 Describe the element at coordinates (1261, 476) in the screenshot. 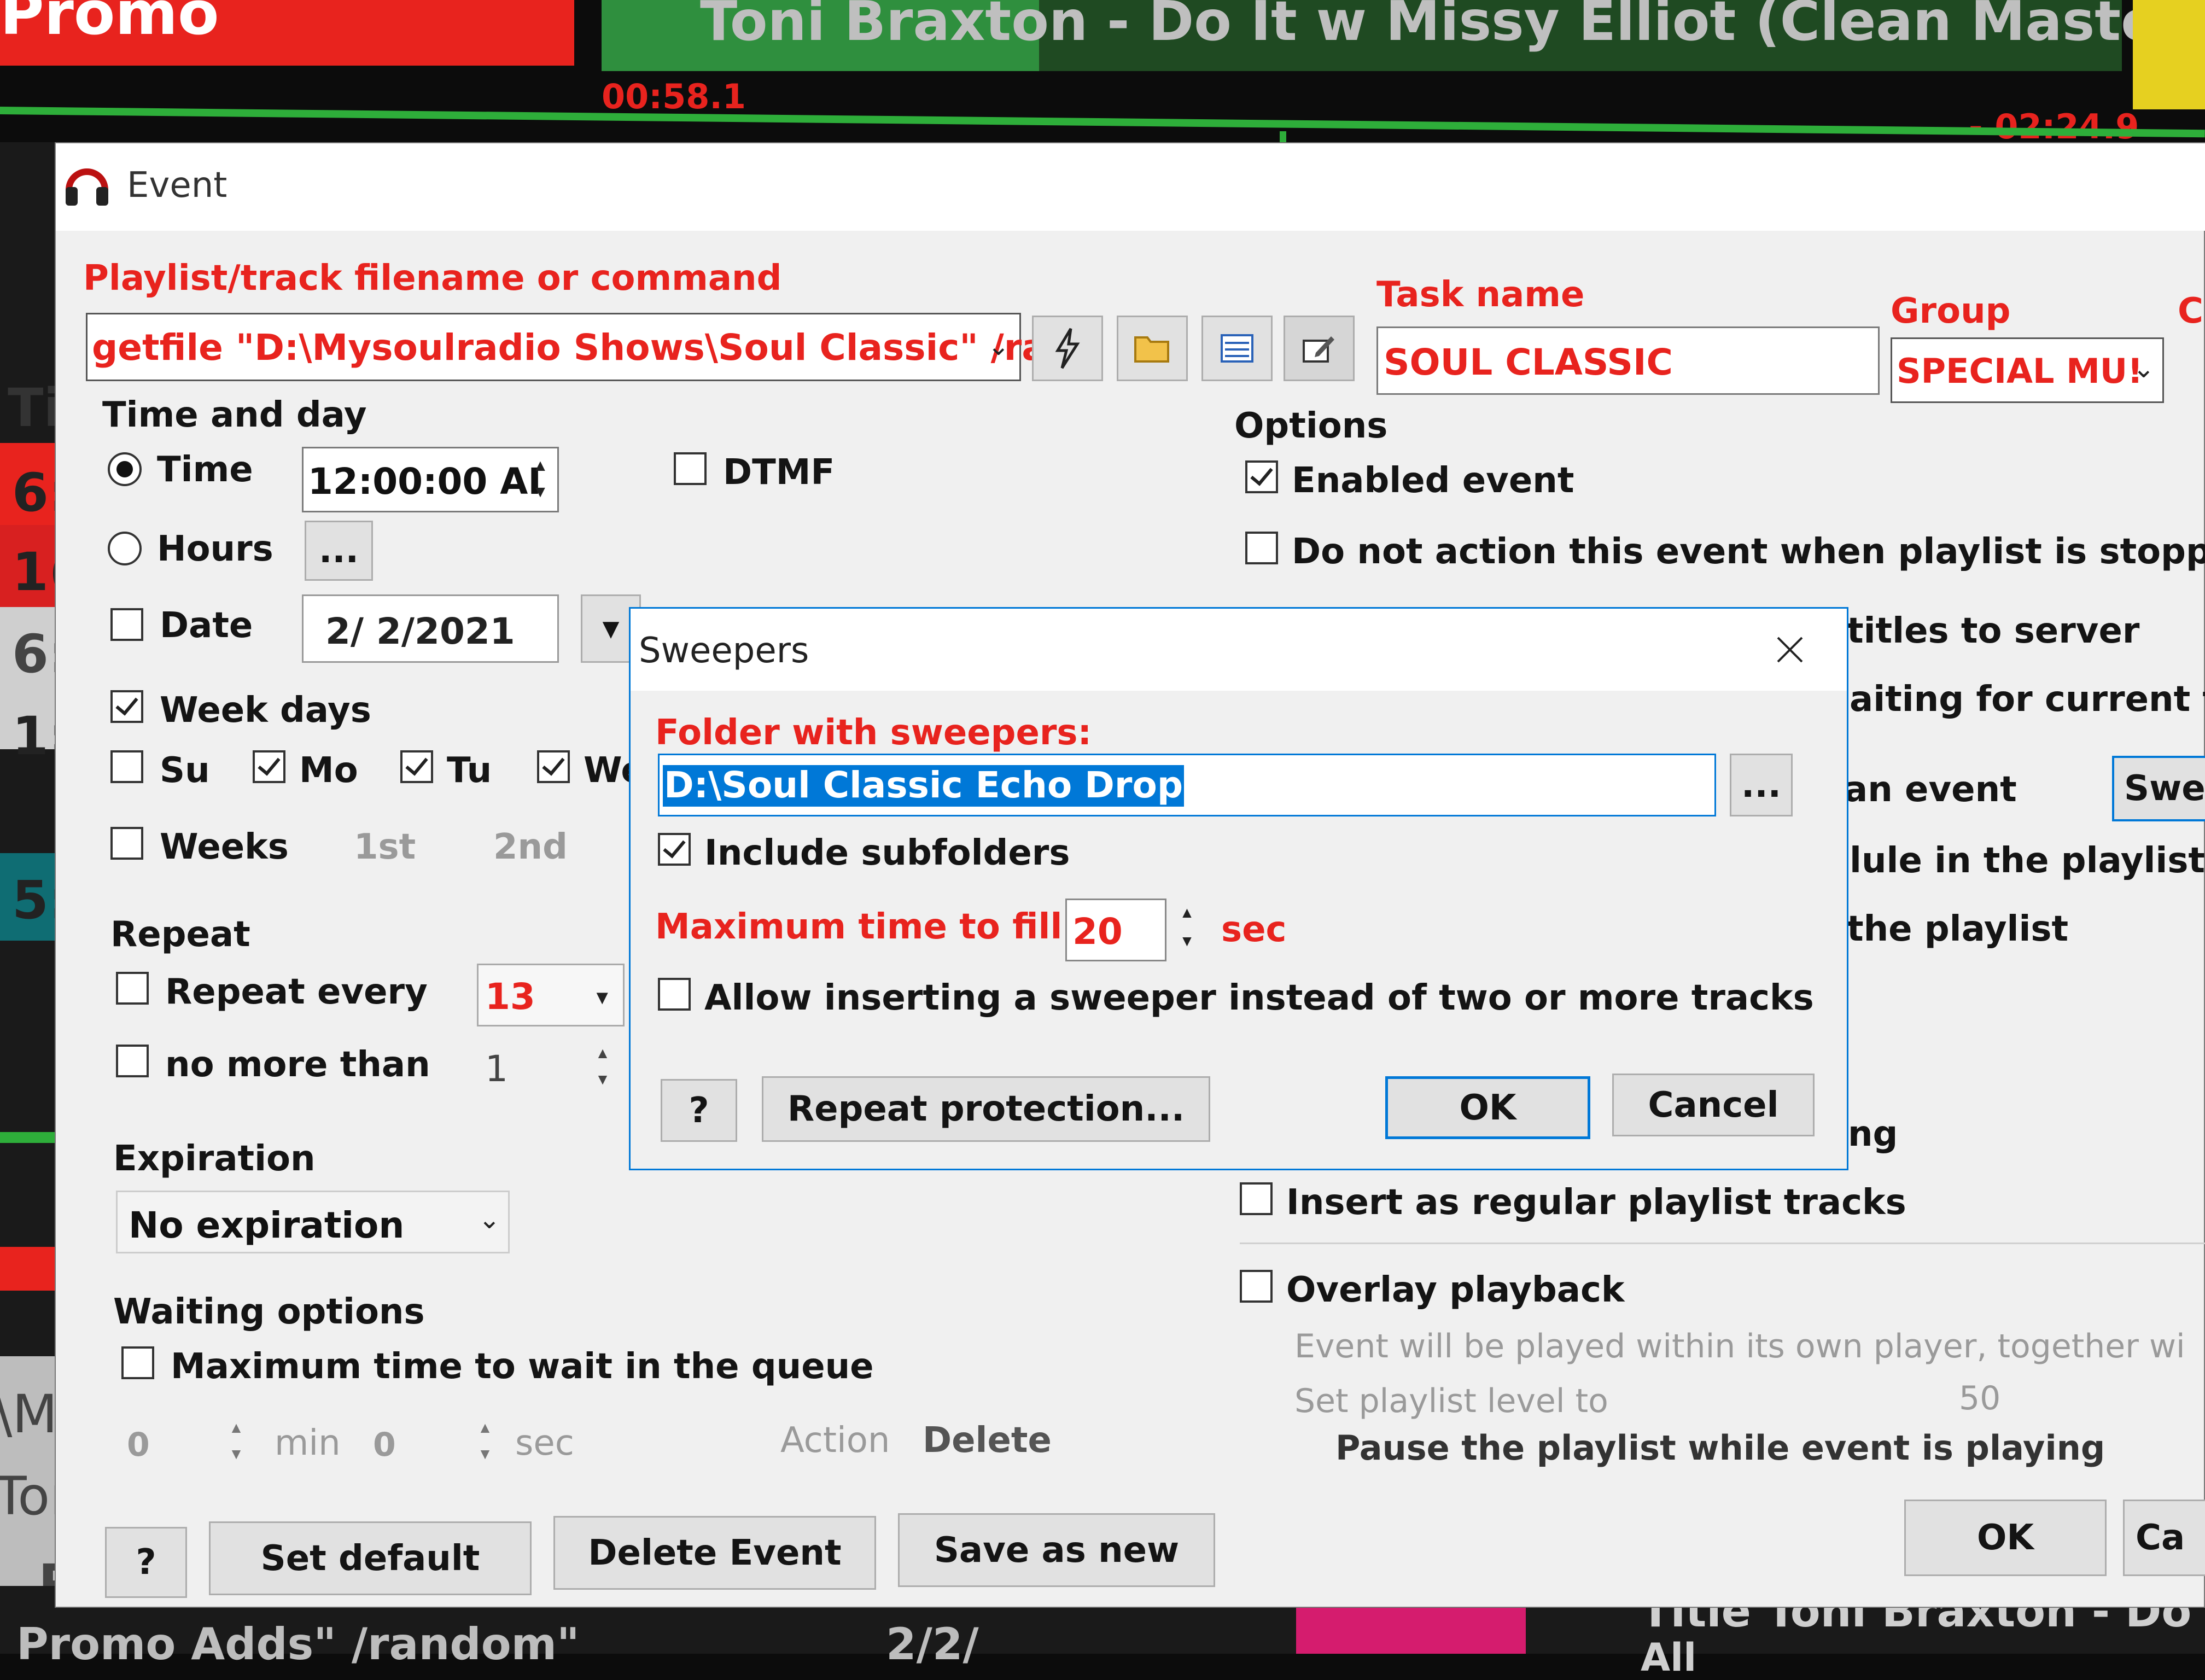

I see `enabled-event-checkbox` at that location.